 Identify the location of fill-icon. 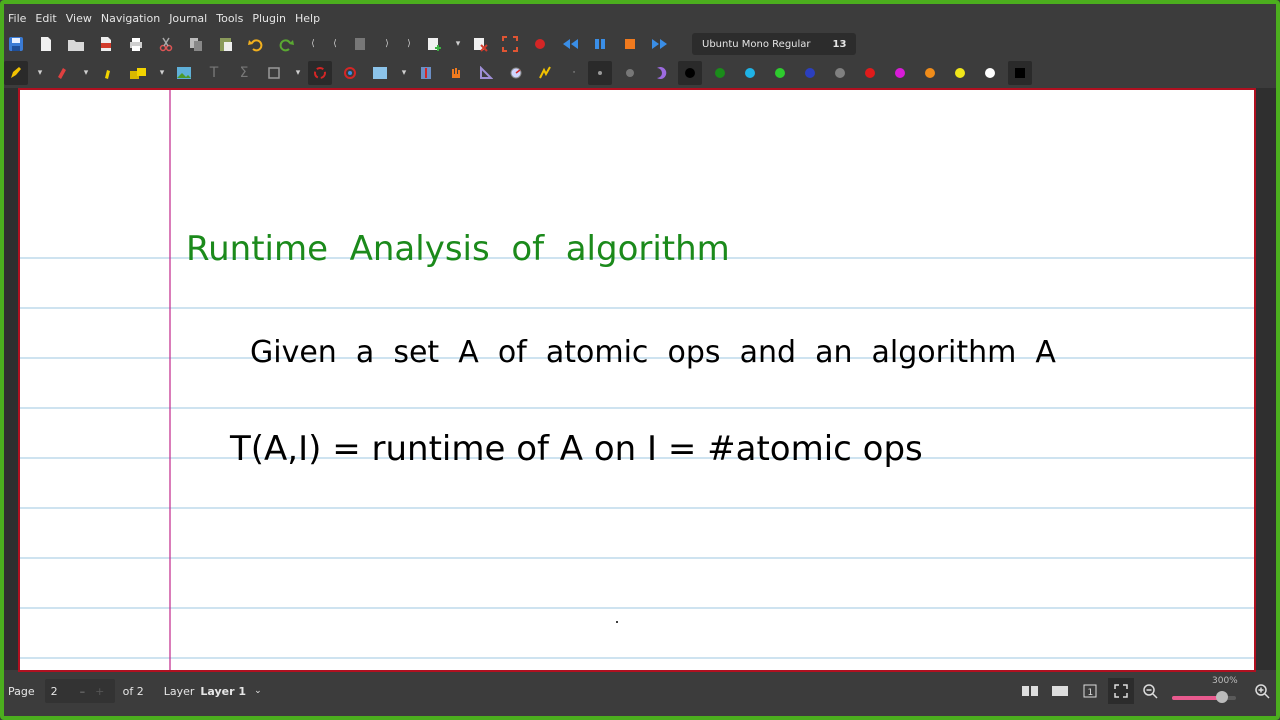
(380, 73).